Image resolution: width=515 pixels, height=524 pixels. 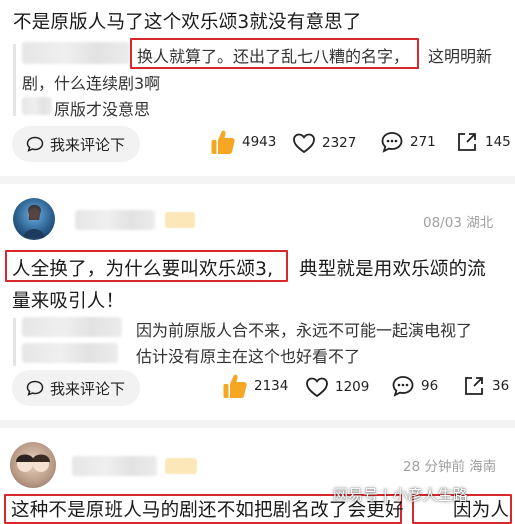 I want to click on reply-button: 1209, so click(x=337, y=387).